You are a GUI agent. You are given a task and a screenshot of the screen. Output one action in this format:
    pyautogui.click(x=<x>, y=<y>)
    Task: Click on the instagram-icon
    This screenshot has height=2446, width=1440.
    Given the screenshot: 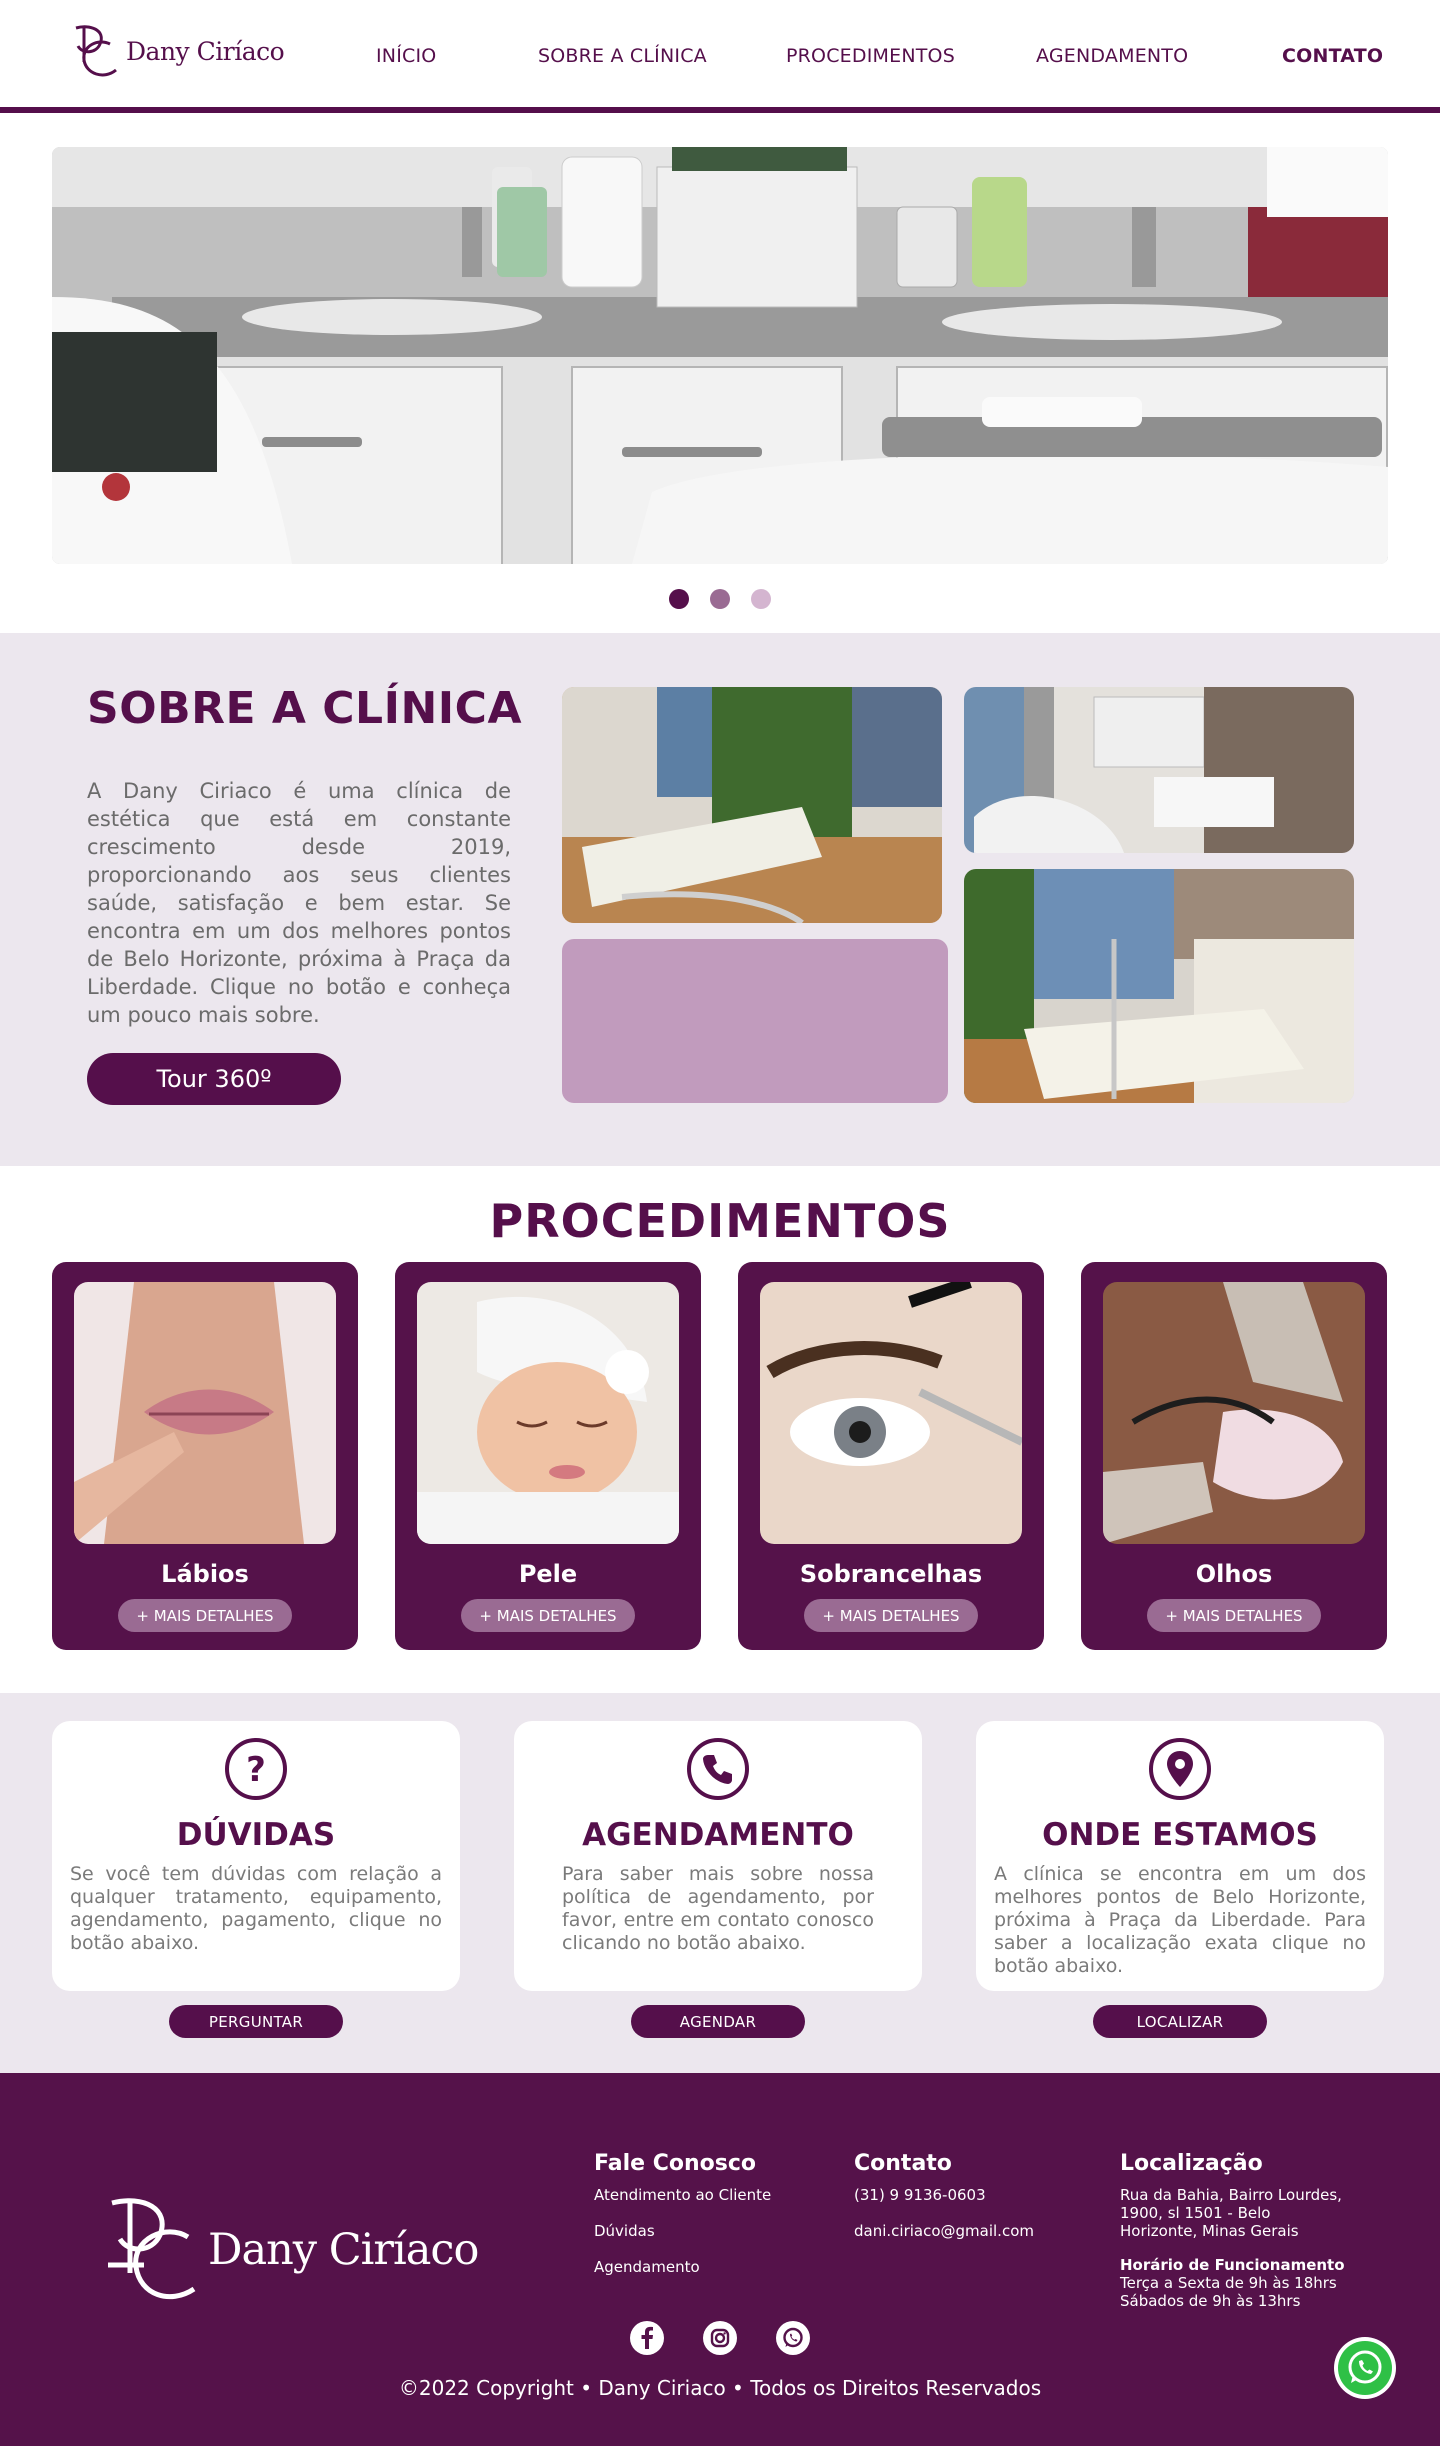 What is the action you would take?
    pyautogui.click(x=720, y=2338)
    